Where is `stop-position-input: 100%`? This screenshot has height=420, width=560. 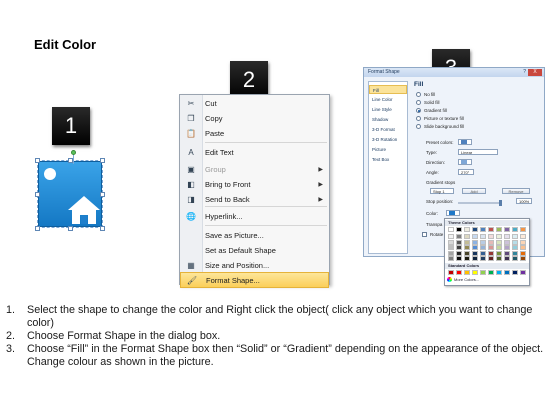 stop-position-input: 100% is located at coordinates (524, 201).